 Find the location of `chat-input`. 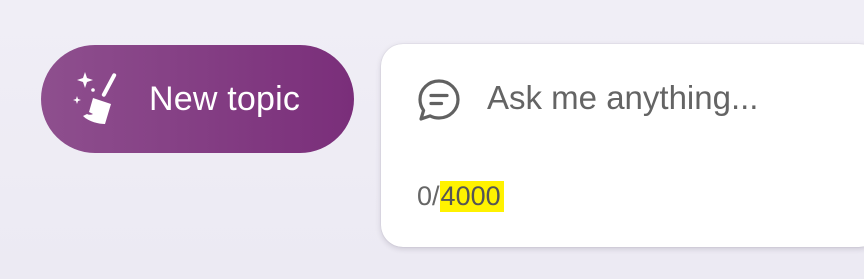

chat-input is located at coordinates (675, 98).